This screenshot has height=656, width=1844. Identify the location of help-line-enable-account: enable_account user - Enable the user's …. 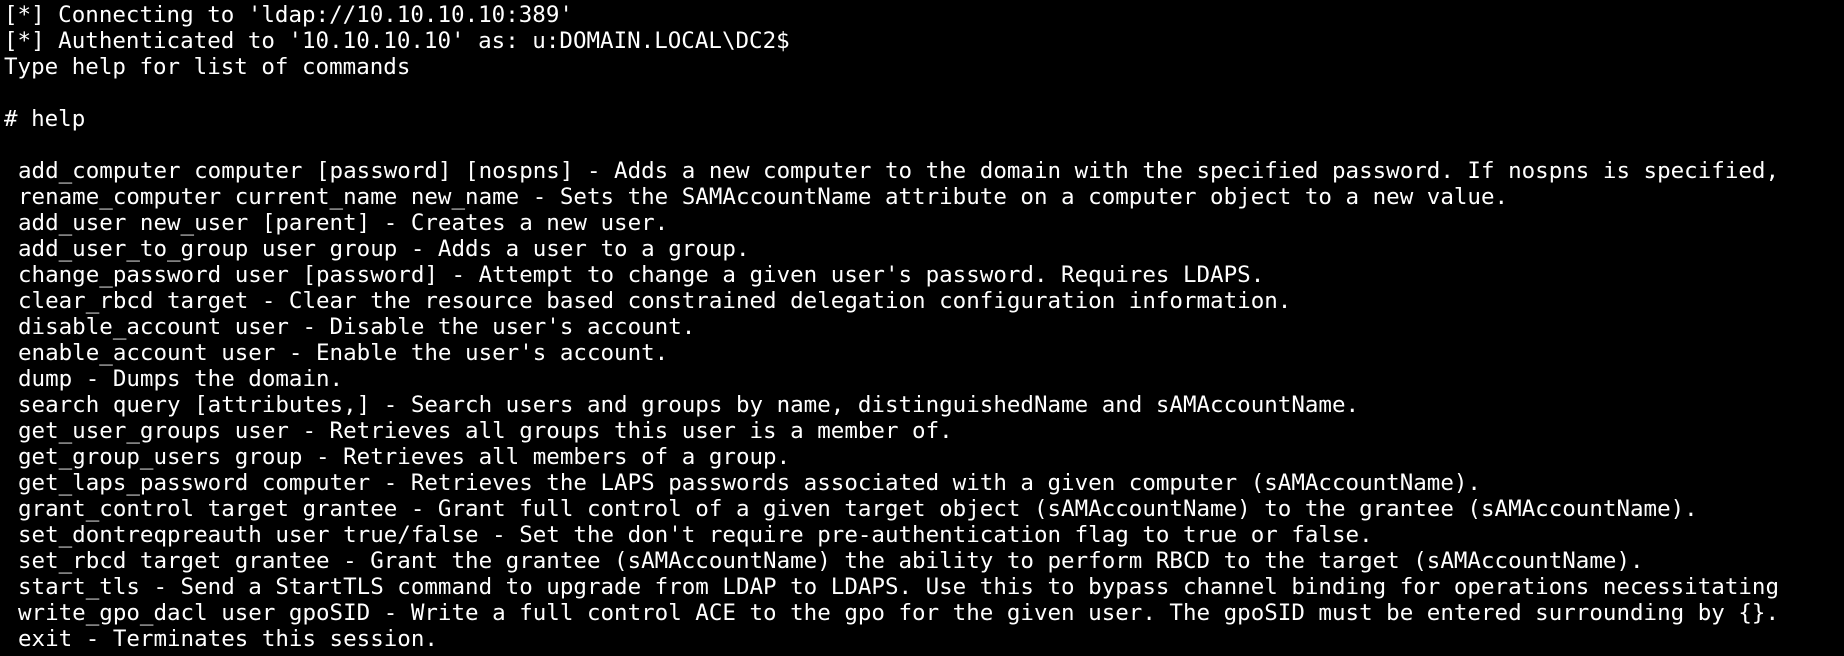
(343, 353).